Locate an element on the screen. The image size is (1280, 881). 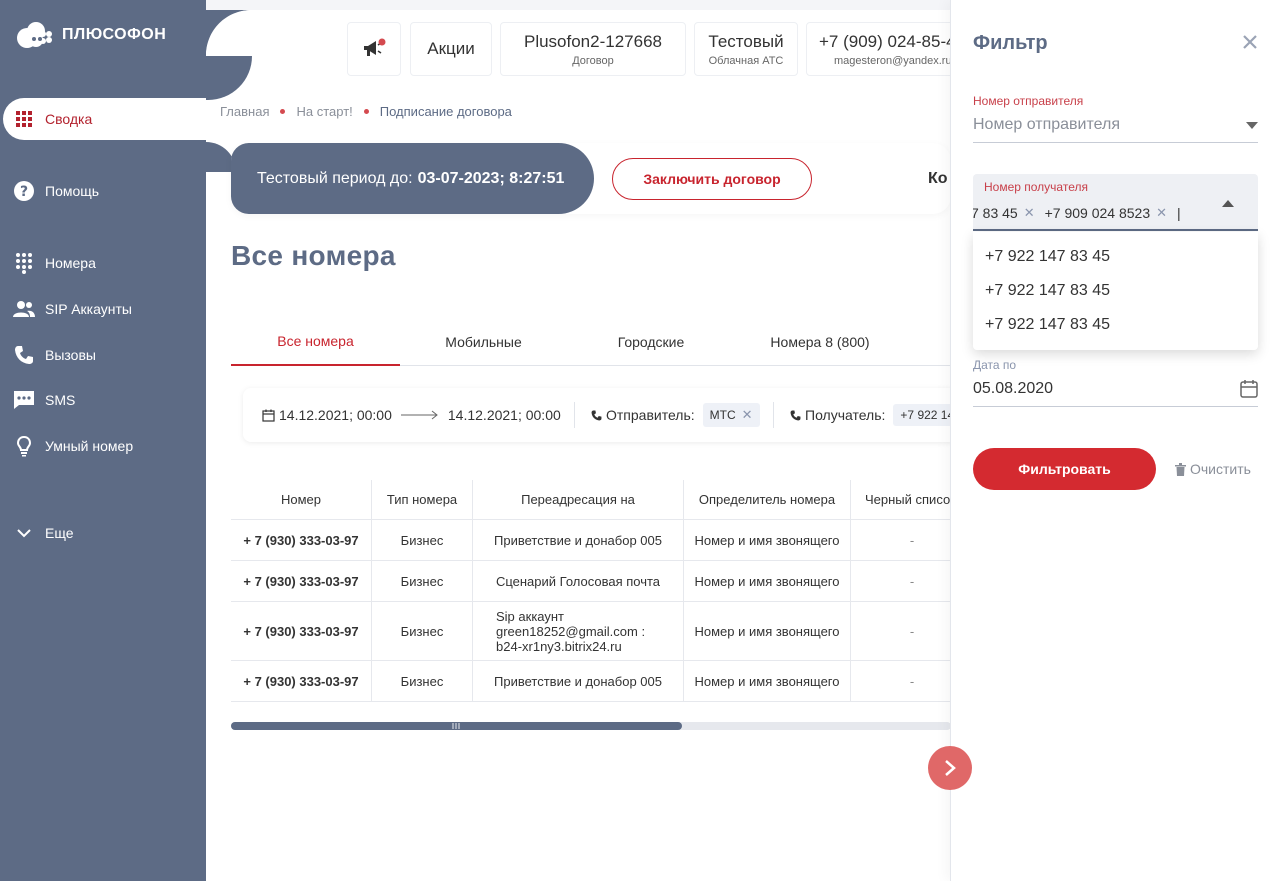
column-header-caller-id: Определитель номера is located at coordinates (767, 499).